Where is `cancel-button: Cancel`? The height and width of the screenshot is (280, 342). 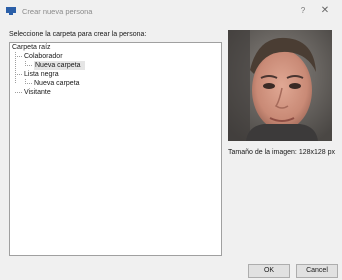 cancel-button: Cancel is located at coordinates (317, 271).